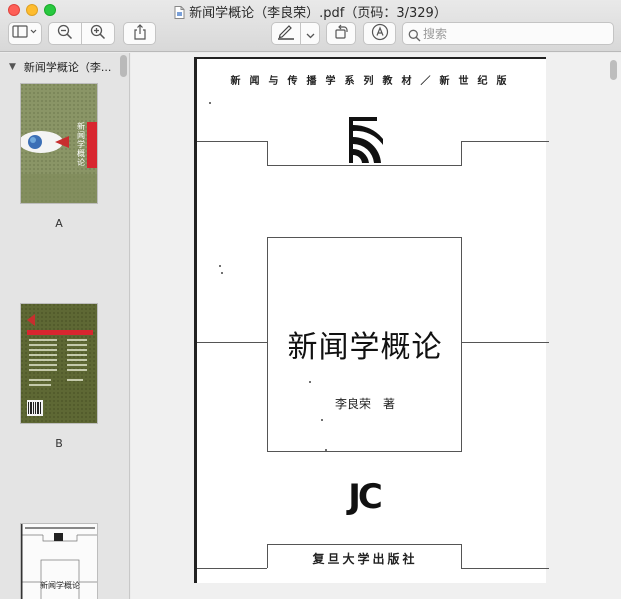 This screenshot has height=599, width=621. I want to click on publisher-name: 复旦大学出版社, so click(365, 559).